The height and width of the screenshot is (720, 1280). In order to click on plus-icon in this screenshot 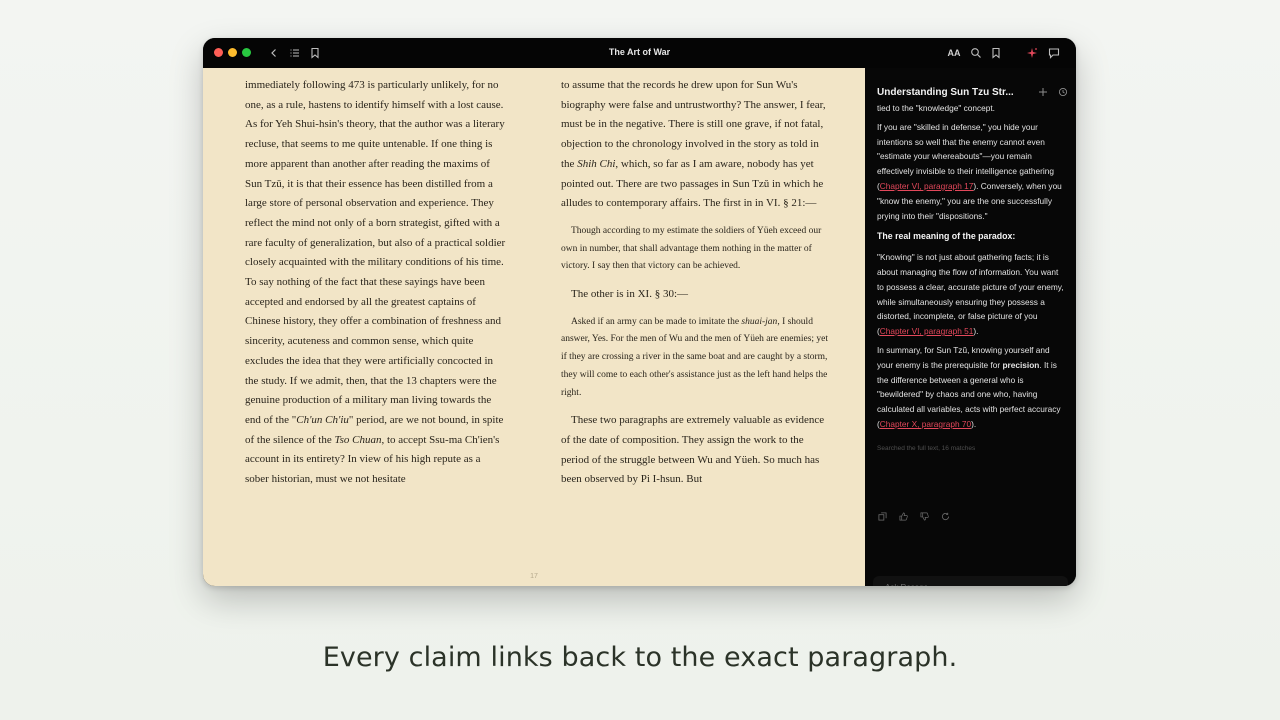, I will do `click(1043, 92)`.